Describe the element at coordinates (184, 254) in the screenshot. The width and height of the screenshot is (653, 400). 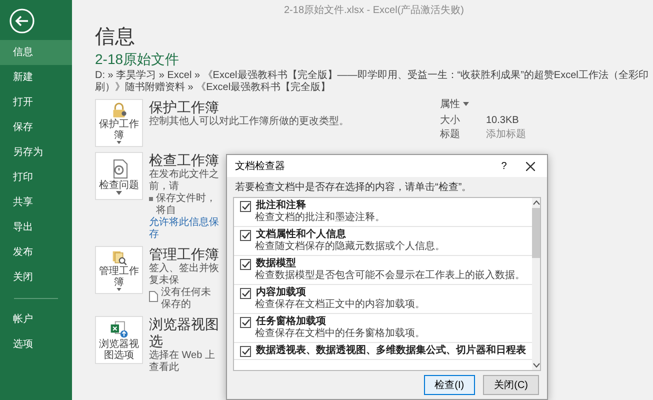
I see `section-title: 管理工作簿` at that location.